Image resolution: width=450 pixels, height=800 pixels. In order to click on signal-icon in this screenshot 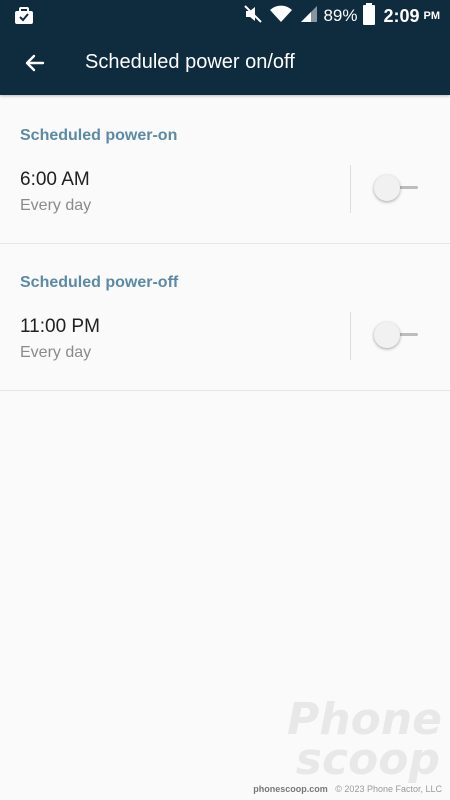, I will do `click(309, 16)`.